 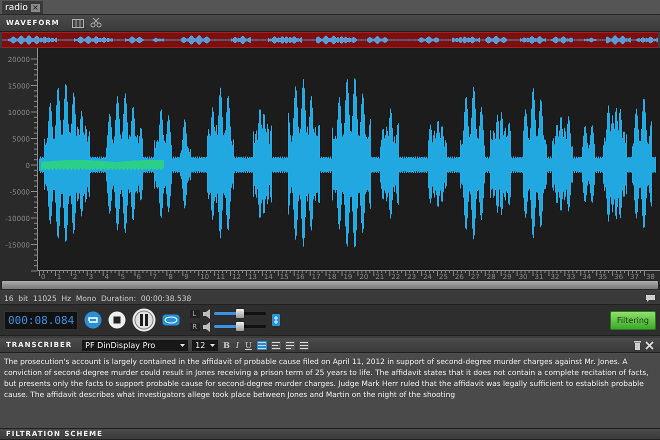 What do you see at coordinates (171, 320) in the screenshot?
I see `eye-icon` at bounding box center [171, 320].